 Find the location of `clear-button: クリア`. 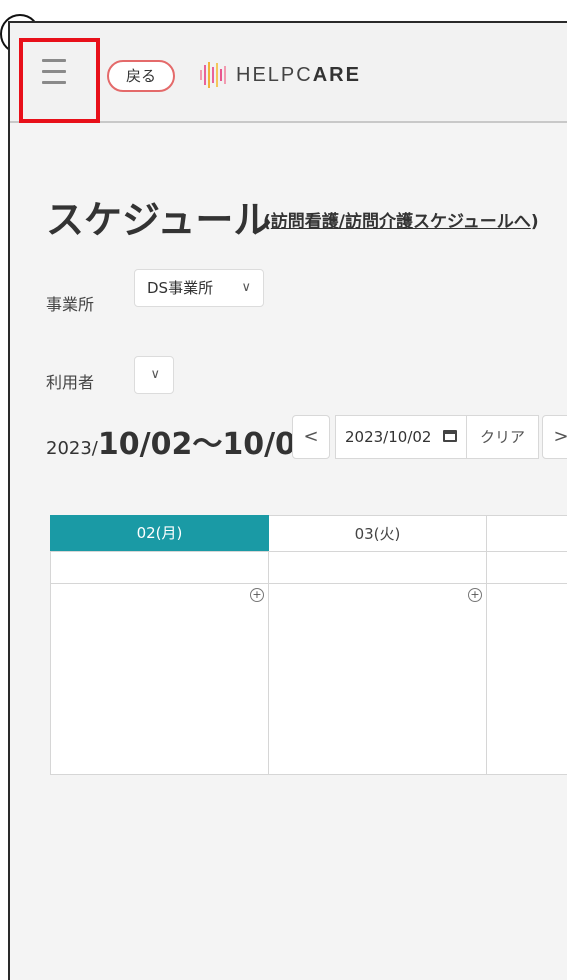

clear-button: クリア is located at coordinates (503, 437).